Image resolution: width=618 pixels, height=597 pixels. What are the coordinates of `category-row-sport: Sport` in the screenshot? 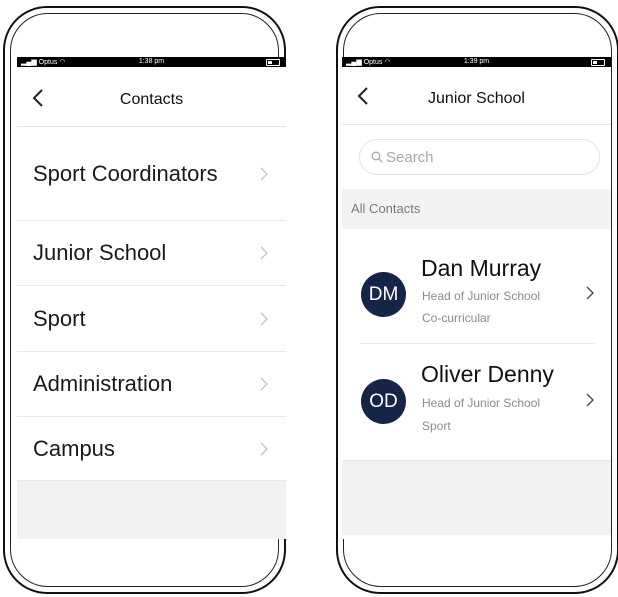 It's located at (151, 319).